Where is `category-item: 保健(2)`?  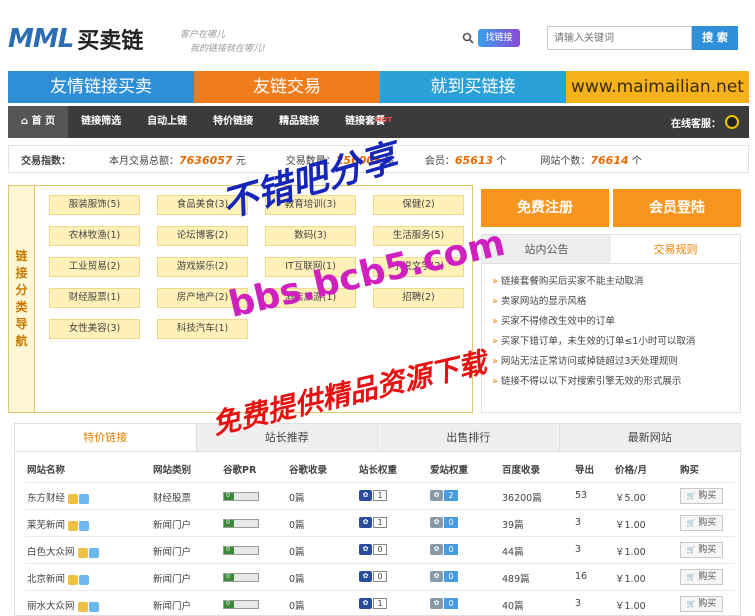 category-item: 保健(2) is located at coordinates (418, 205).